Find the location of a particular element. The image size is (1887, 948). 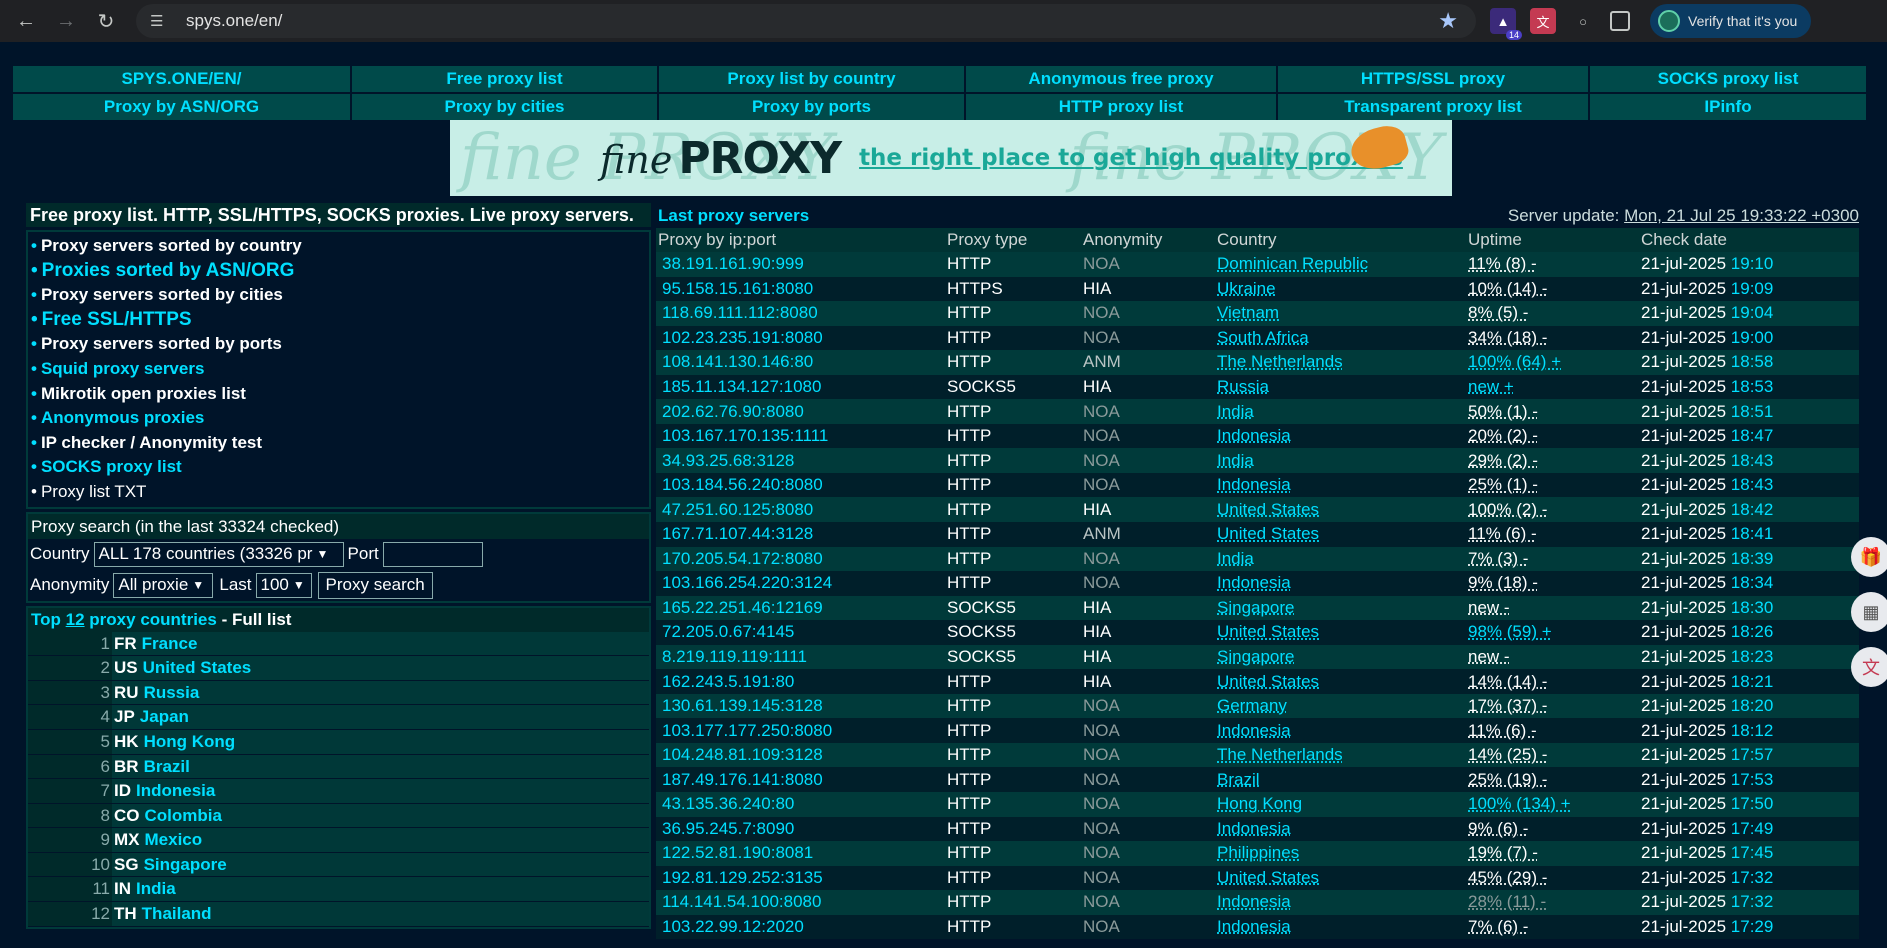

uptime-link: 8% (5) - is located at coordinates (1498, 312).